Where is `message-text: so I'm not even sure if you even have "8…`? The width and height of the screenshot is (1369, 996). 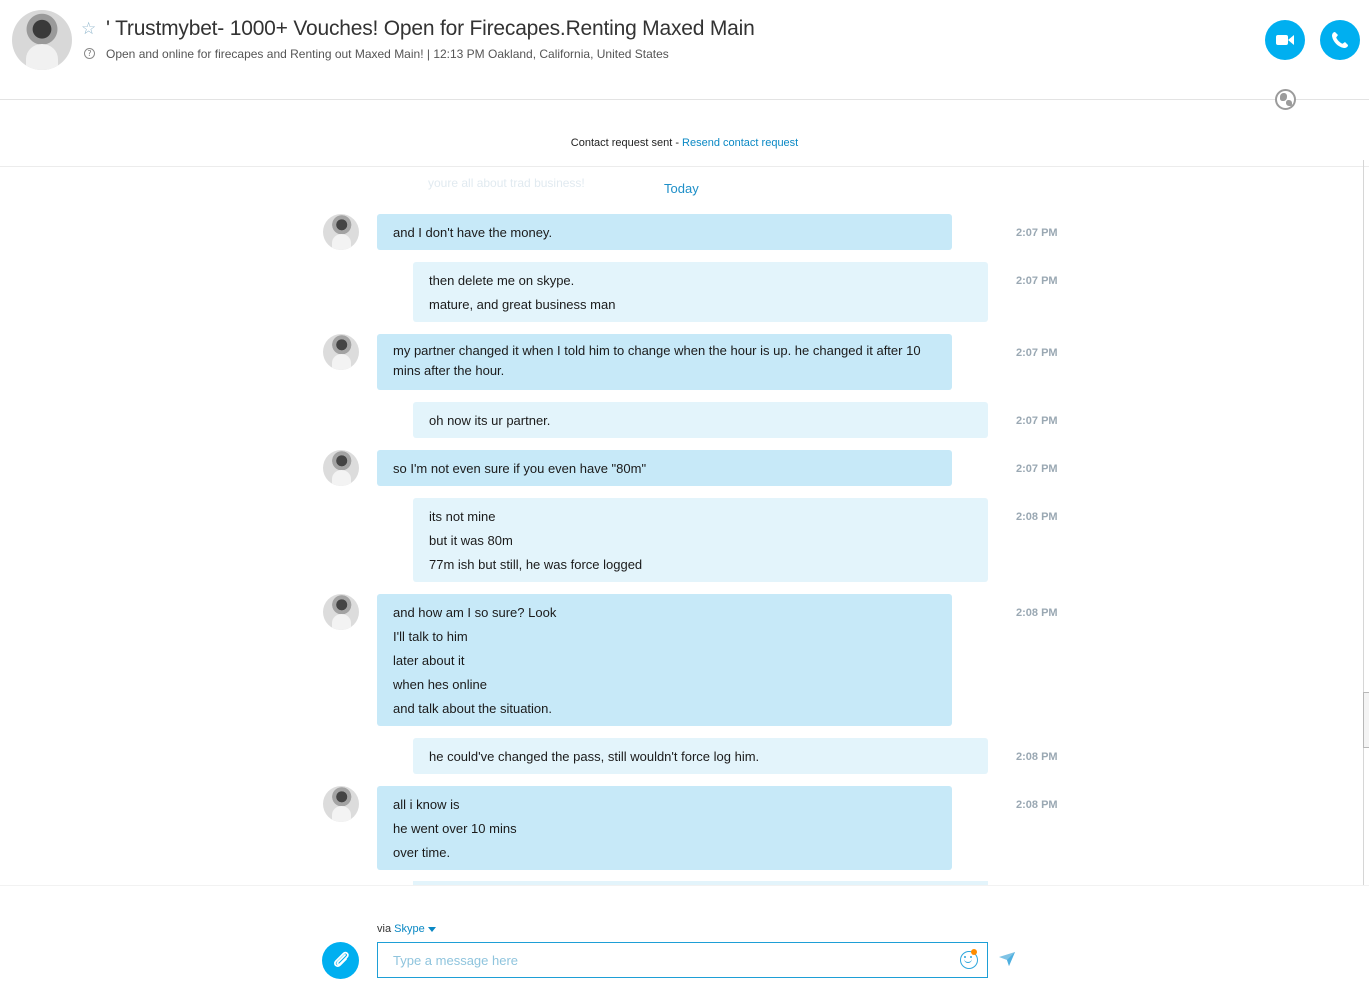
message-text: so I'm not even sure if you even have "8… is located at coordinates (520, 468).